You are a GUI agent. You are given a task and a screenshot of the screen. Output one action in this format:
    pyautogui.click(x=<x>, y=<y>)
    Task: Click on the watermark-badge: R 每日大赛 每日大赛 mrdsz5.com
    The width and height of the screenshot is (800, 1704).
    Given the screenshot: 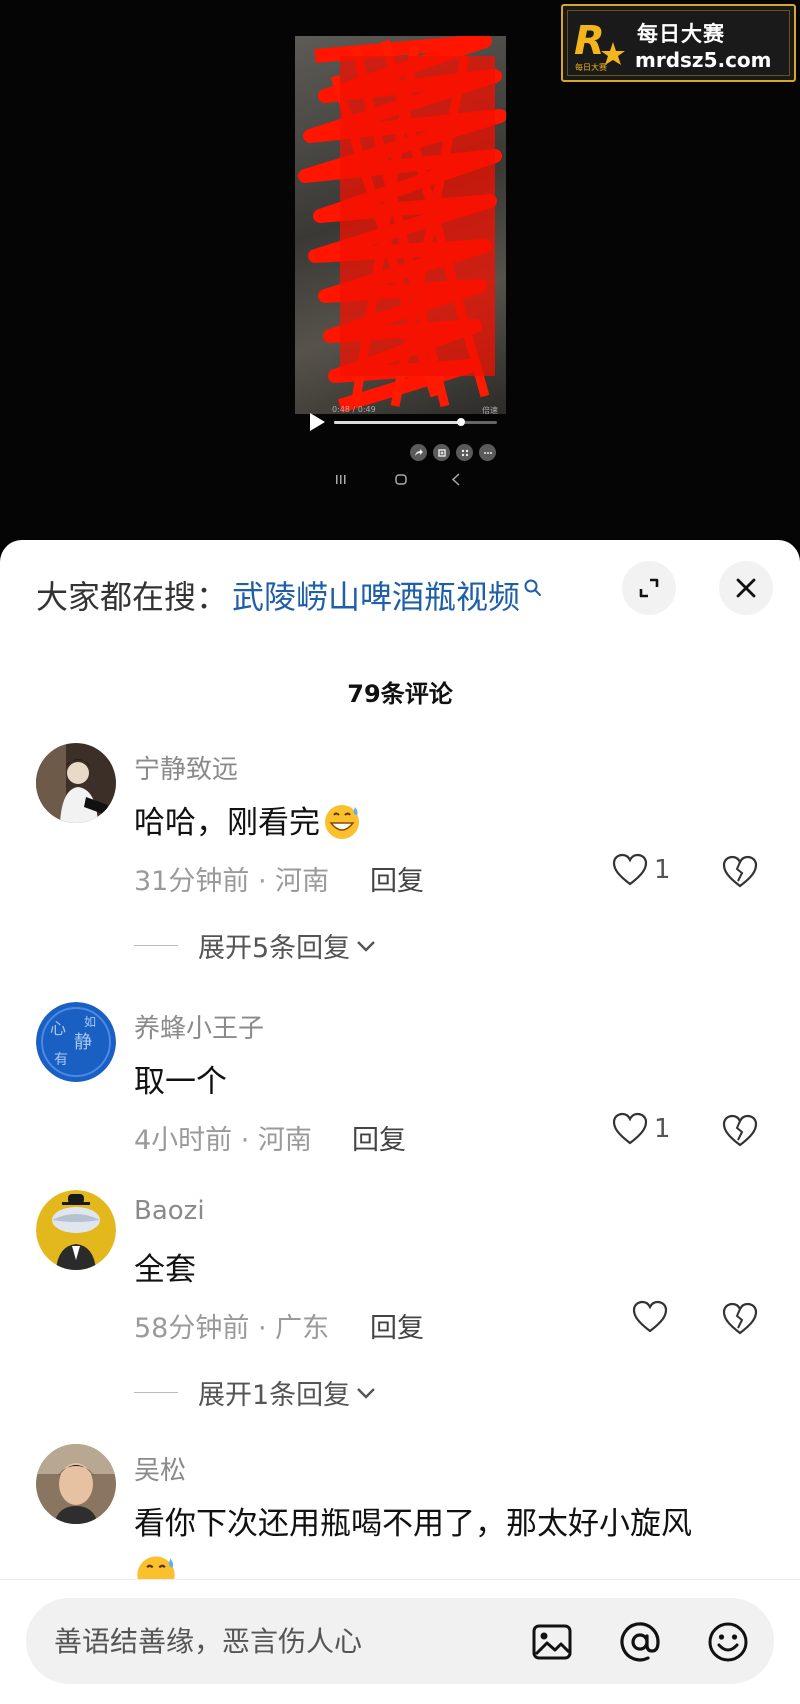 What is the action you would take?
    pyautogui.click(x=678, y=43)
    